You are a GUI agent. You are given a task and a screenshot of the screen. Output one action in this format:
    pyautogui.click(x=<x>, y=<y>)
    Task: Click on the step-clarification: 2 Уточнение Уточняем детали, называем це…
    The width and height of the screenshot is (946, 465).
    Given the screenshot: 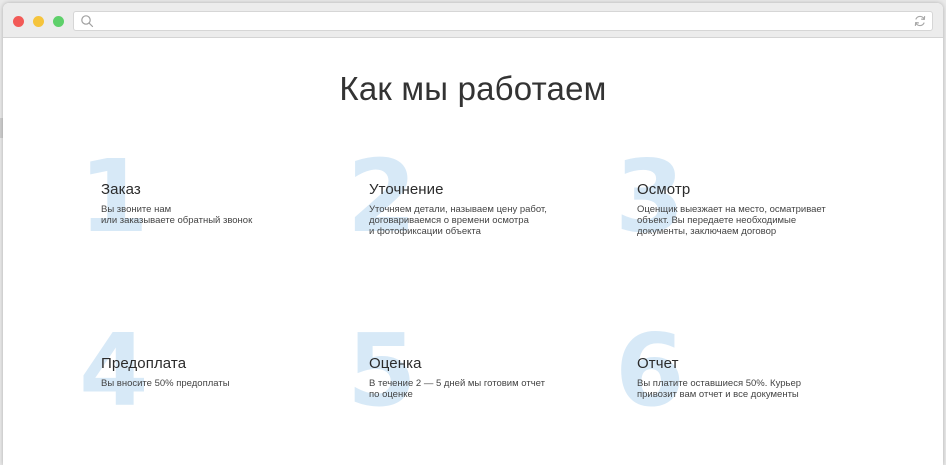 What is the action you would take?
    pyautogui.click(x=488, y=209)
    